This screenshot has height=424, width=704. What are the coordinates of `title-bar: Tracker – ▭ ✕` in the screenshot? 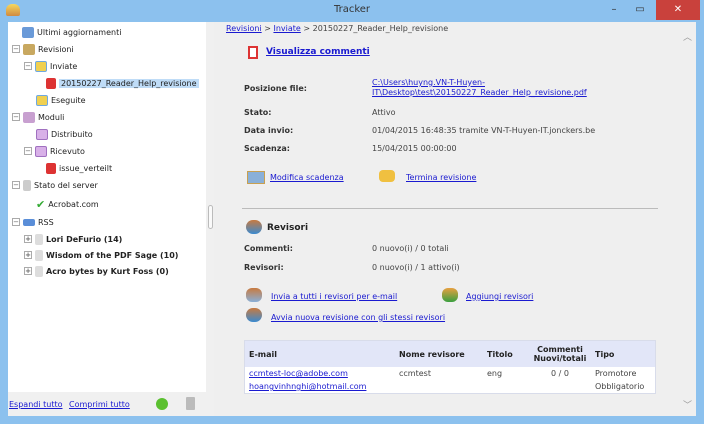 It's located at (352, 11).